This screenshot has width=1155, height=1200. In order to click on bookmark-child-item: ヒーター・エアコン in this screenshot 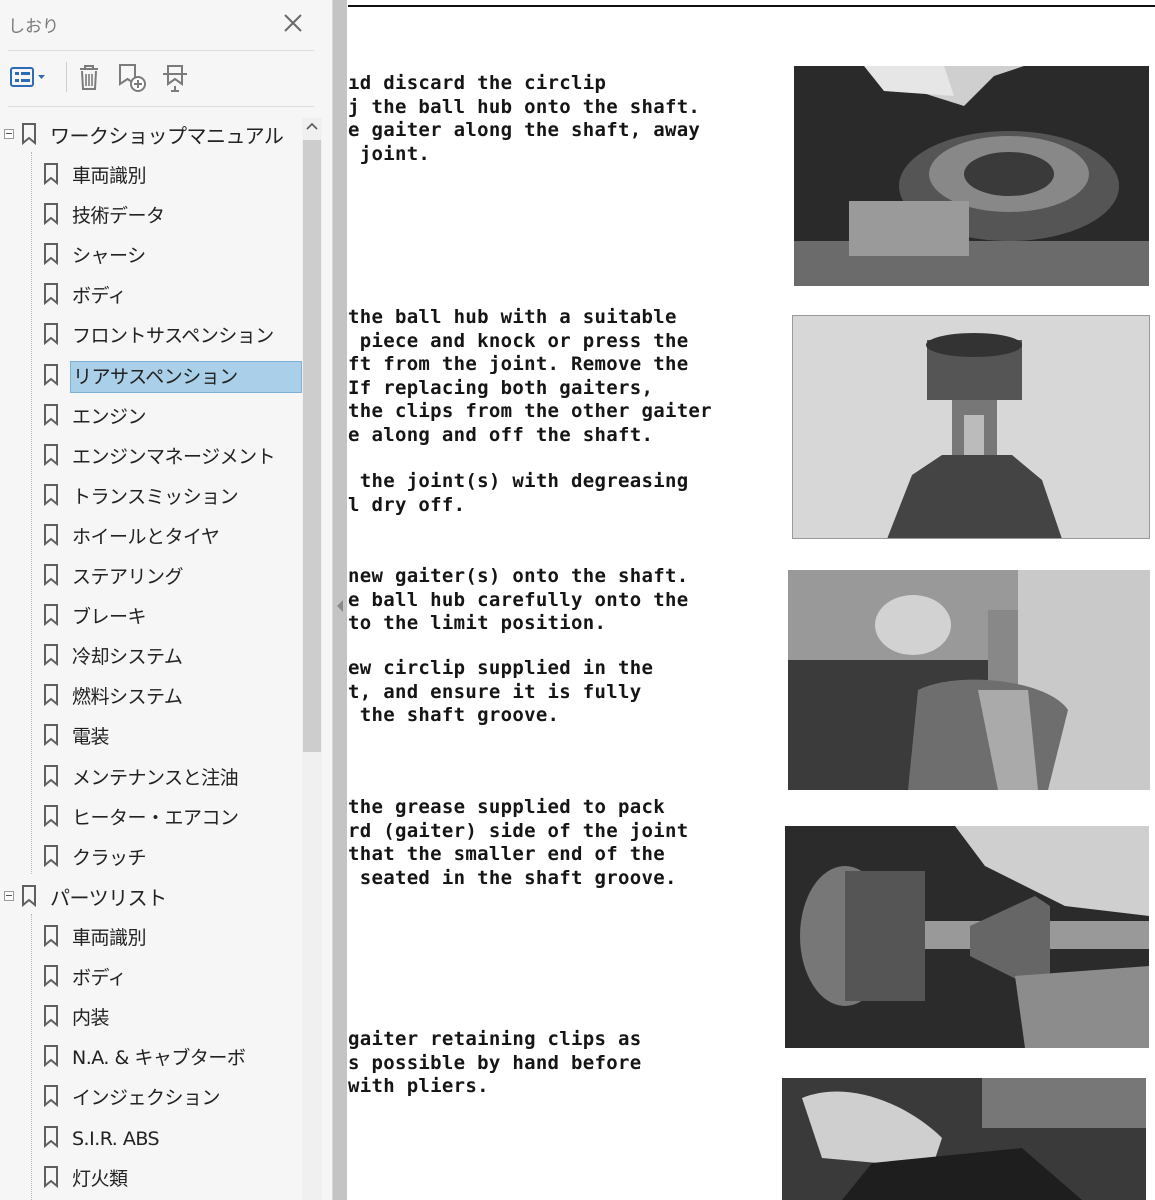, I will do `click(151, 817)`.